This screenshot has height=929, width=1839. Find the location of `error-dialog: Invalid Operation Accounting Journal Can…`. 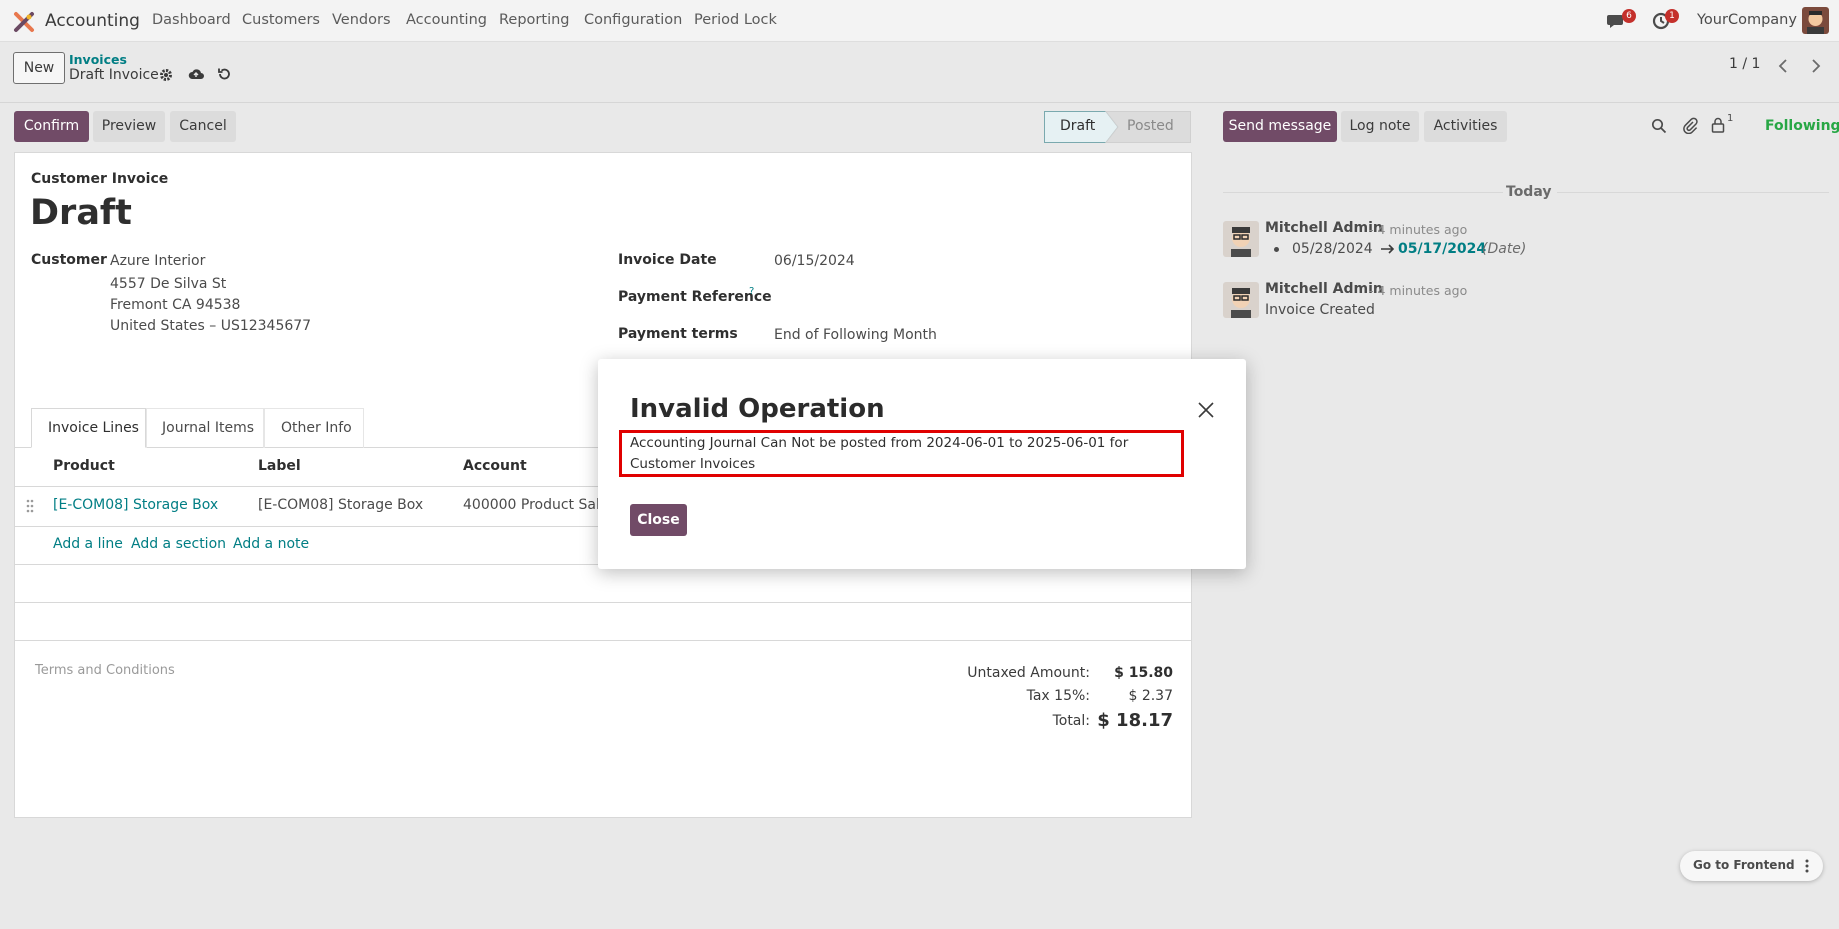

error-dialog: Invalid Operation Accounting Journal Can… is located at coordinates (922, 464).